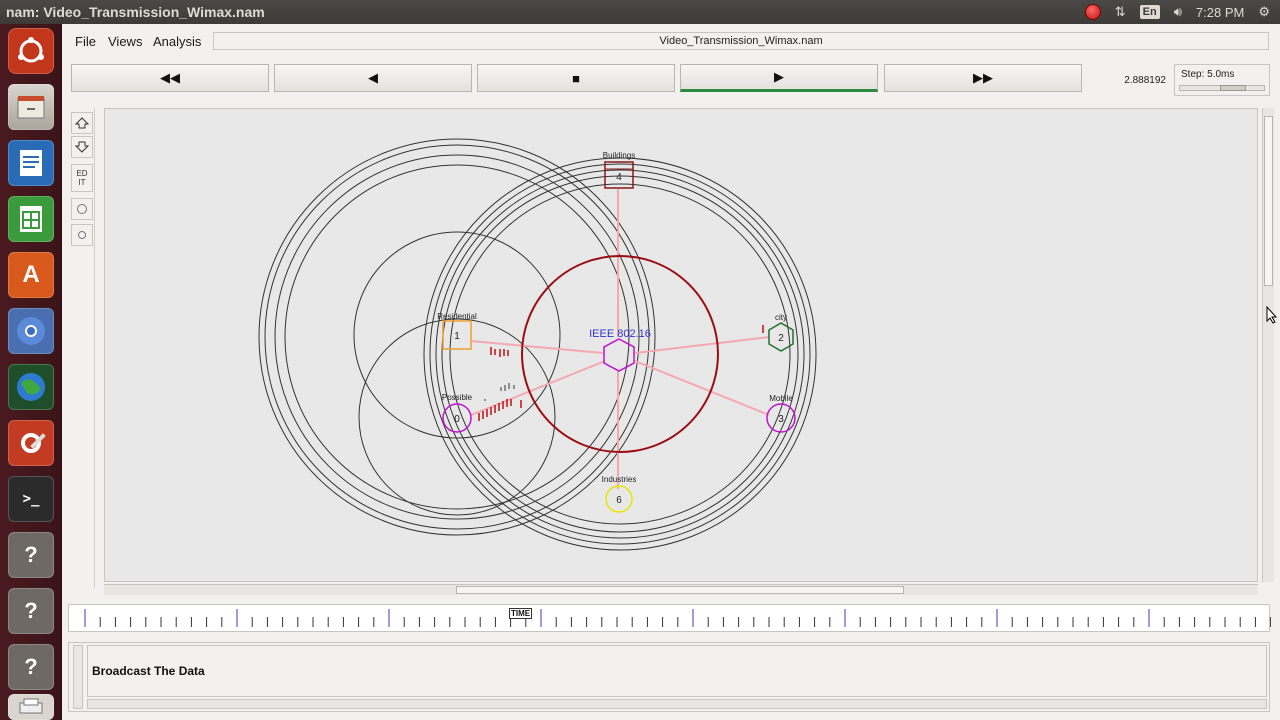 The width and height of the screenshot is (1280, 720). I want to click on node-4-label: Buildings, so click(619, 155).